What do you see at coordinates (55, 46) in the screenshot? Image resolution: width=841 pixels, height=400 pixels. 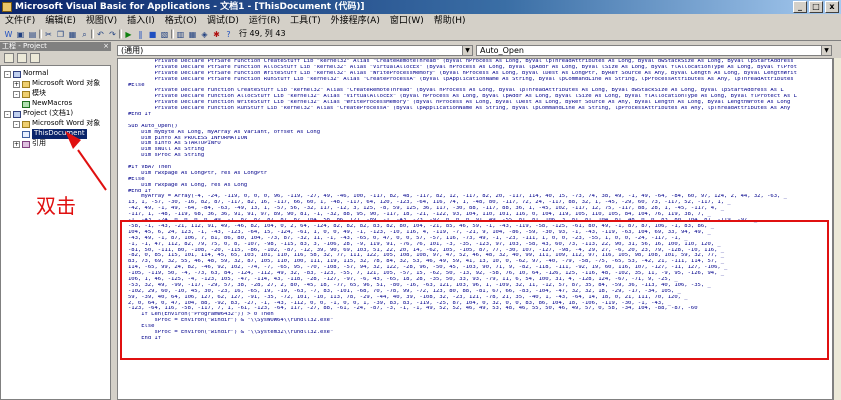 I see `project-pane-title: 工程 - Project ×` at bounding box center [55, 46].